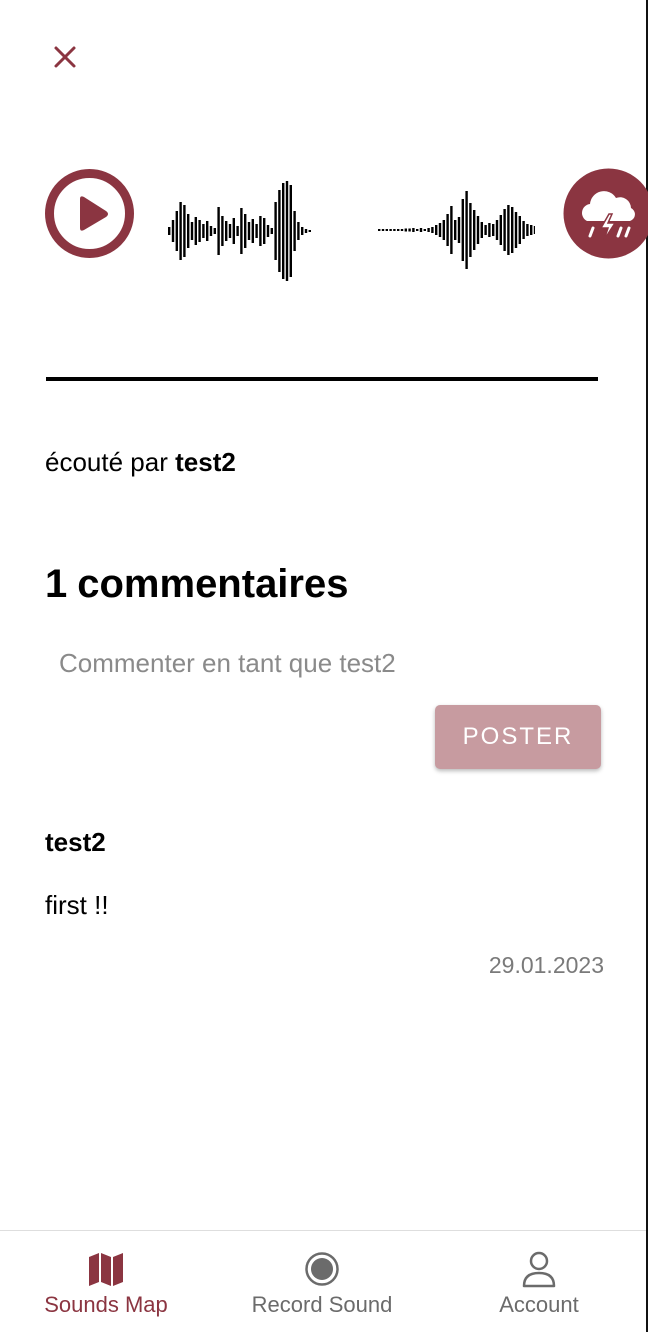 The image size is (648, 1333). I want to click on listened-user: test2, so click(205, 462).